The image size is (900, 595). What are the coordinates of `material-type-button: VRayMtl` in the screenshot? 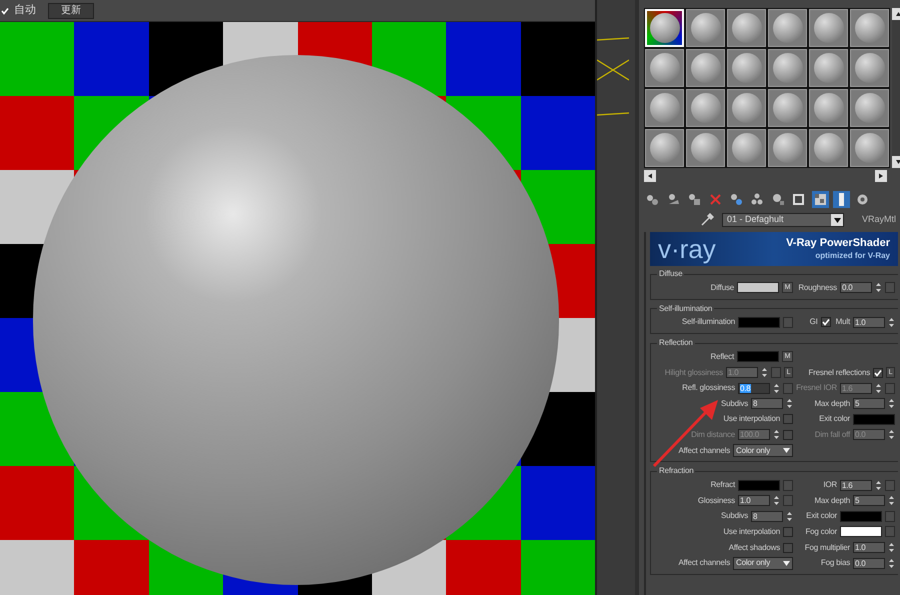 It's located at (879, 220).